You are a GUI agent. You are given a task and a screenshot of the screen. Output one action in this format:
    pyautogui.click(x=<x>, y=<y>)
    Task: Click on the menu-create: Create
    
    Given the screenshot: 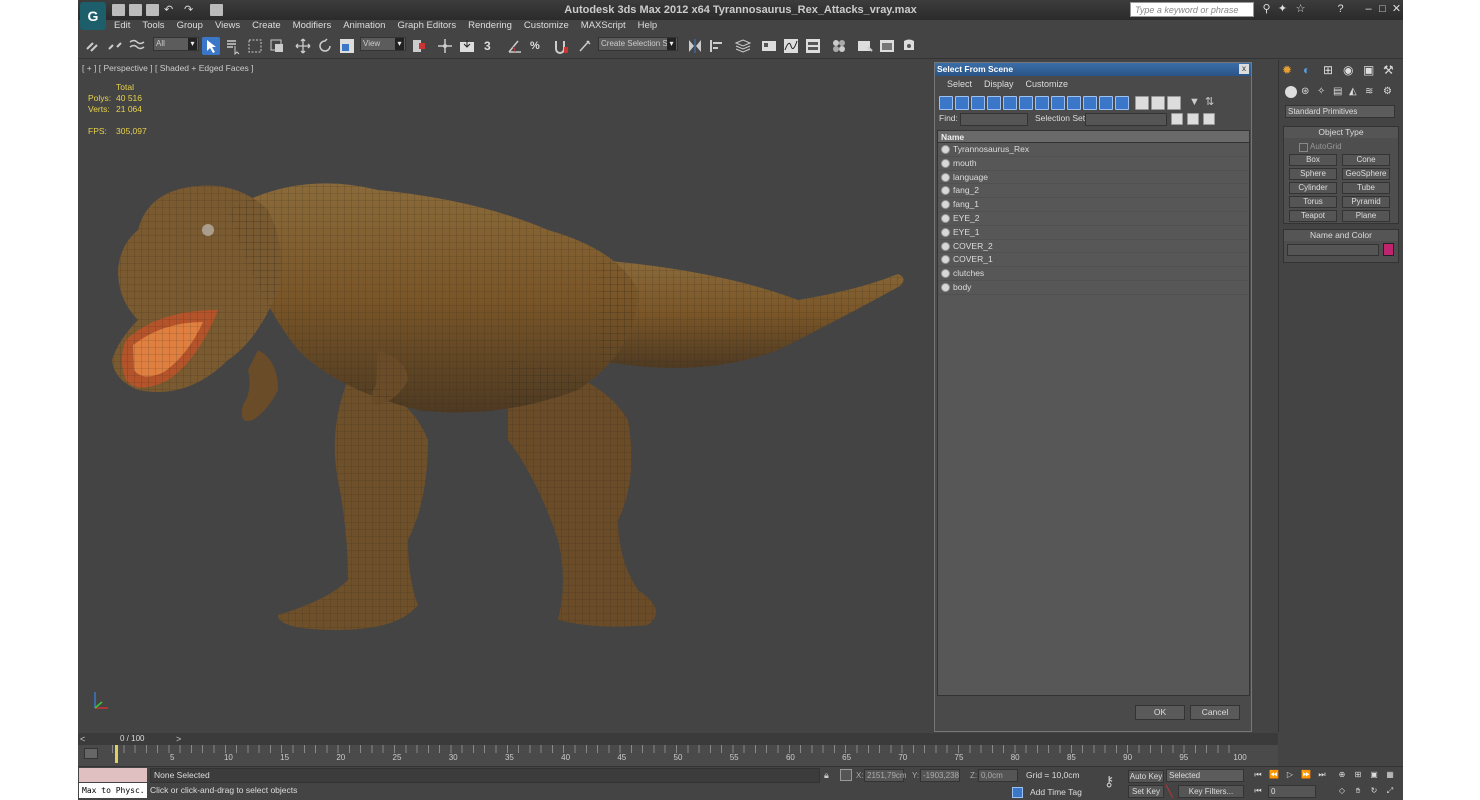 What is the action you would take?
    pyautogui.click(x=266, y=26)
    